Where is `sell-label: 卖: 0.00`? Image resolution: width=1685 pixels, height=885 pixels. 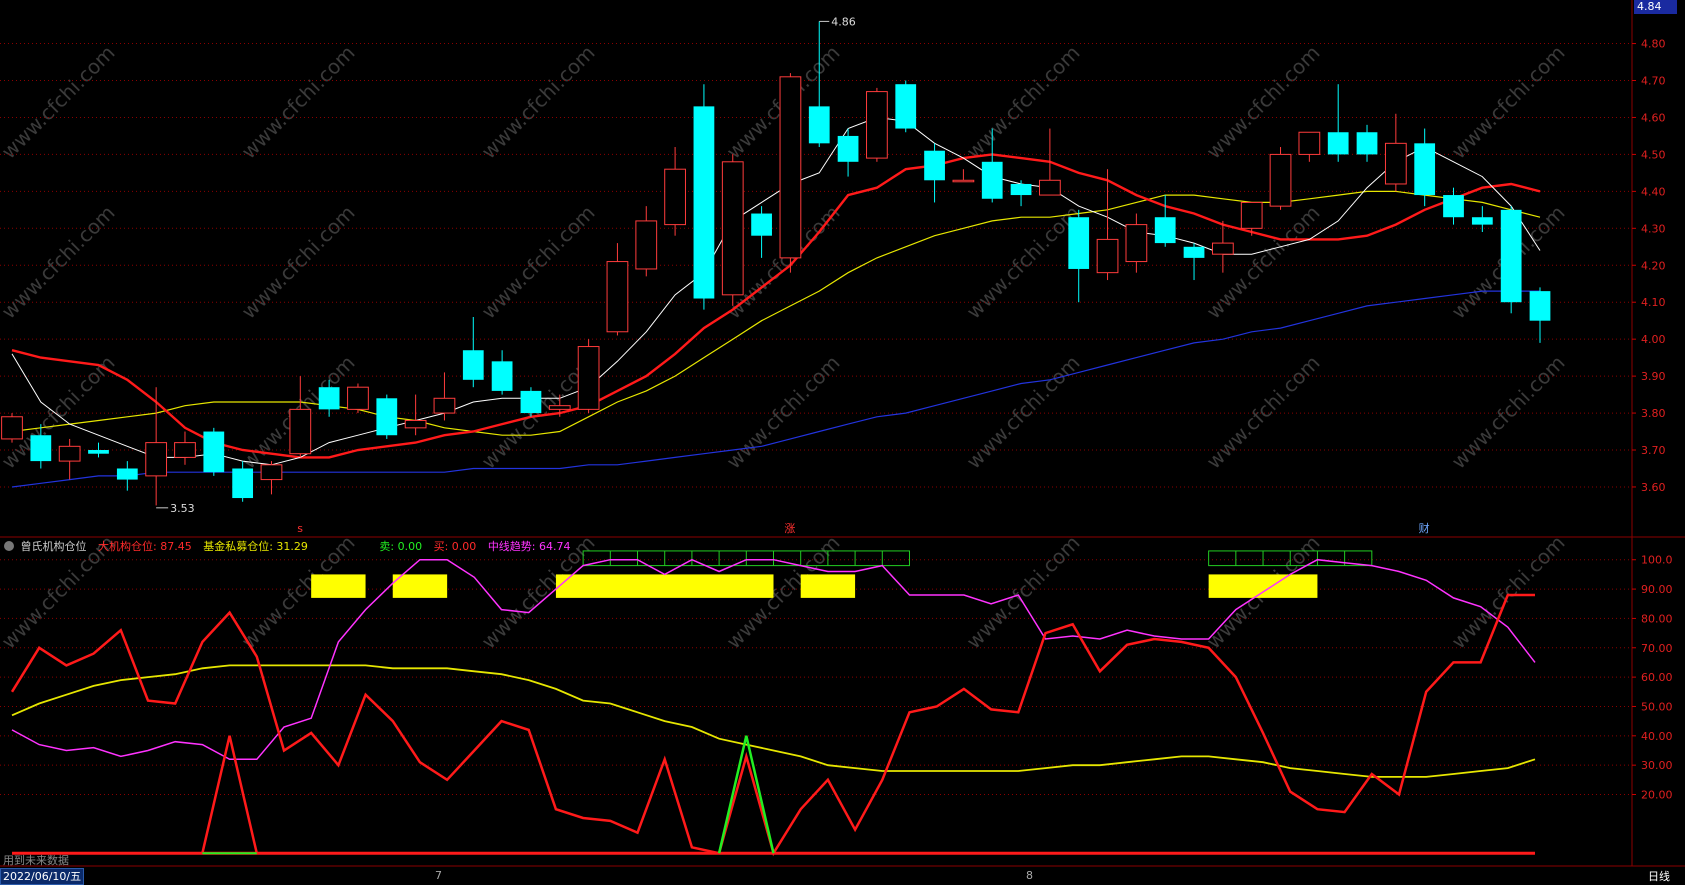
sell-label: 卖: 0.00 is located at coordinates (401, 546).